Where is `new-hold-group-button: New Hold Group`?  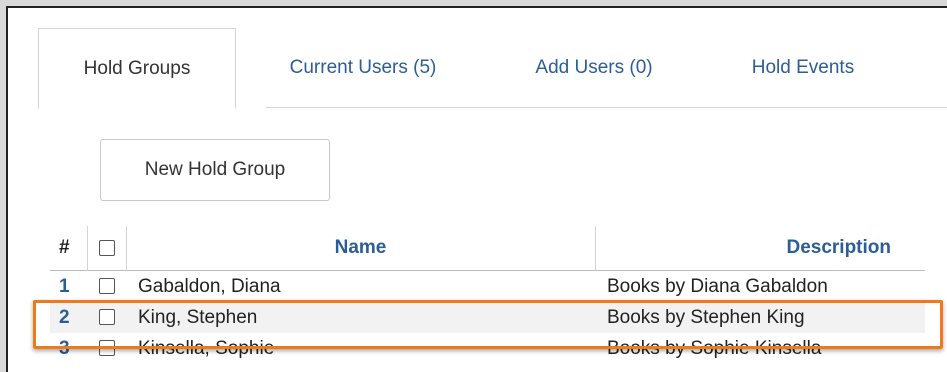
new-hold-group-button: New Hold Group is located at coordinates (215, 170).